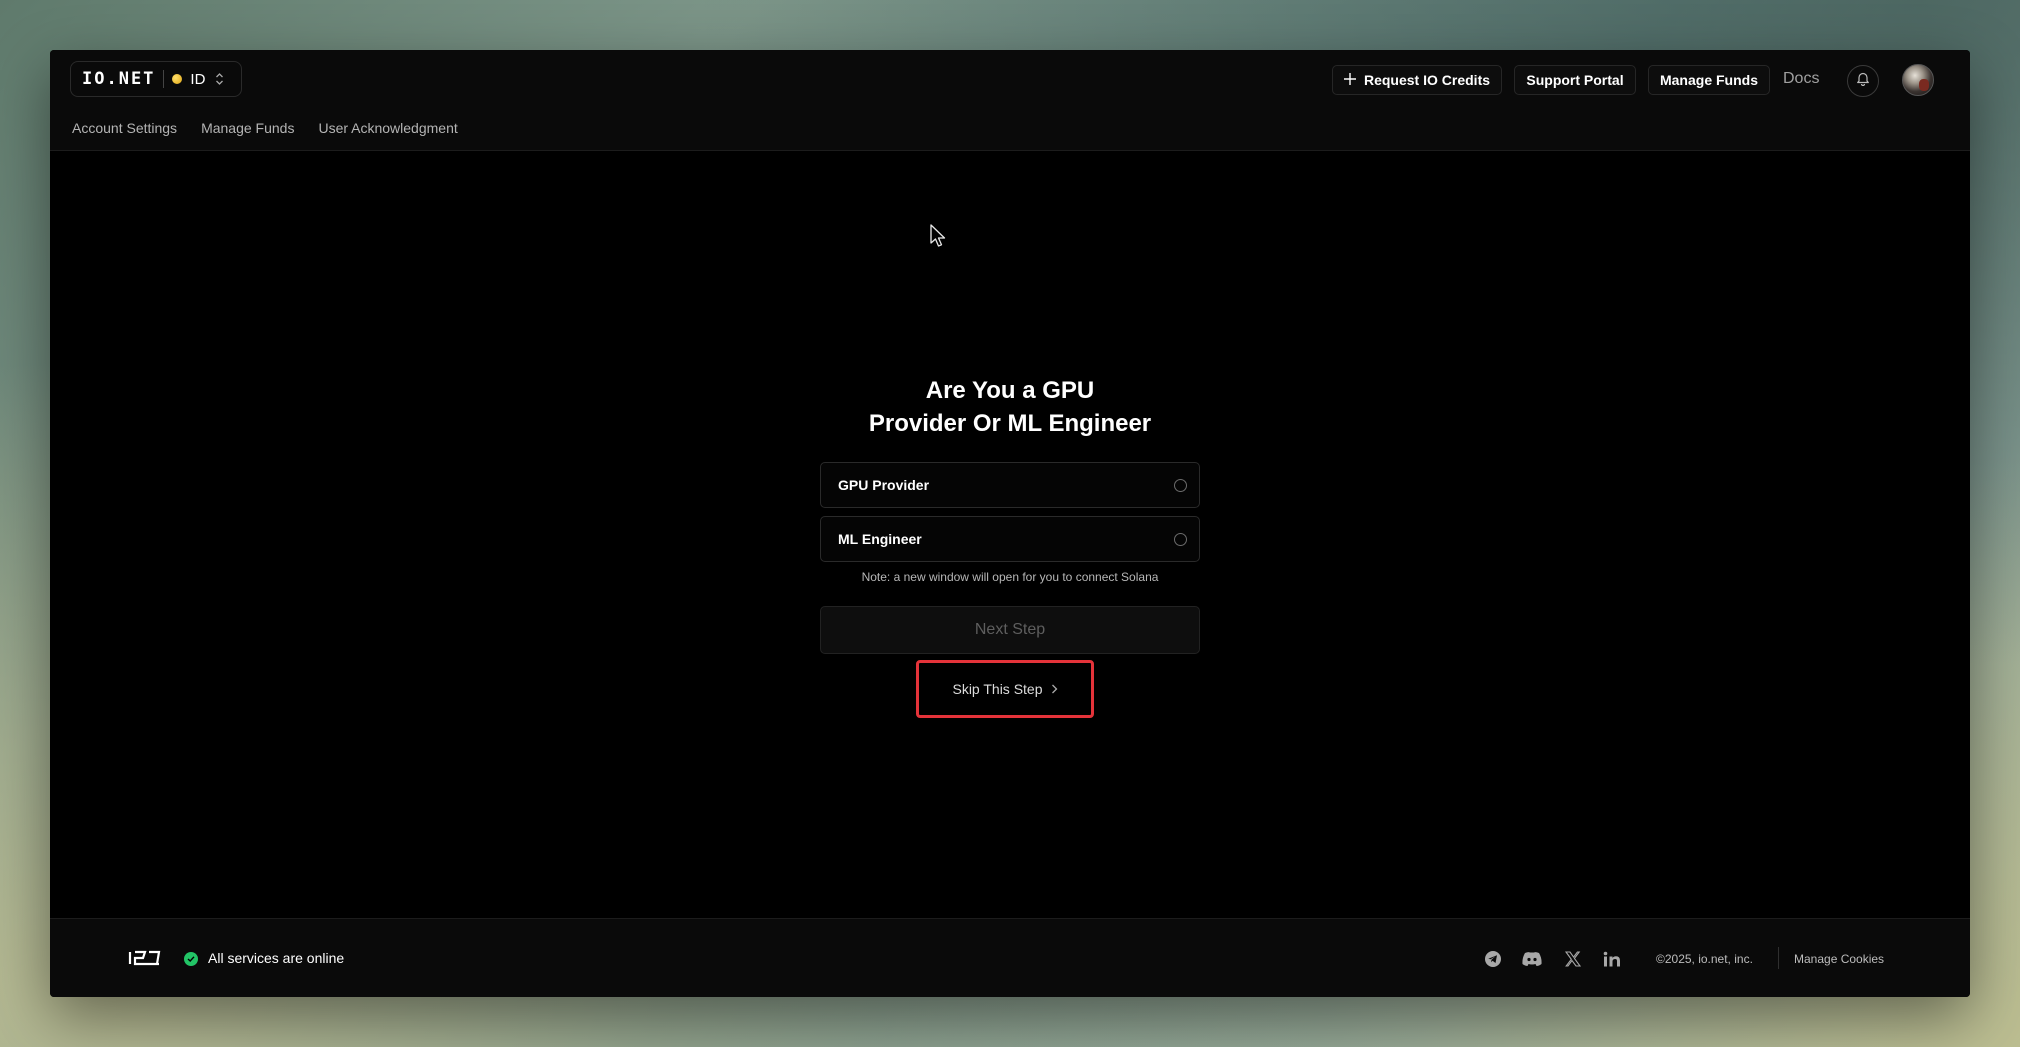 The image size is (2020, 1047). I want to click on discord-icon, so click(1532, 959).